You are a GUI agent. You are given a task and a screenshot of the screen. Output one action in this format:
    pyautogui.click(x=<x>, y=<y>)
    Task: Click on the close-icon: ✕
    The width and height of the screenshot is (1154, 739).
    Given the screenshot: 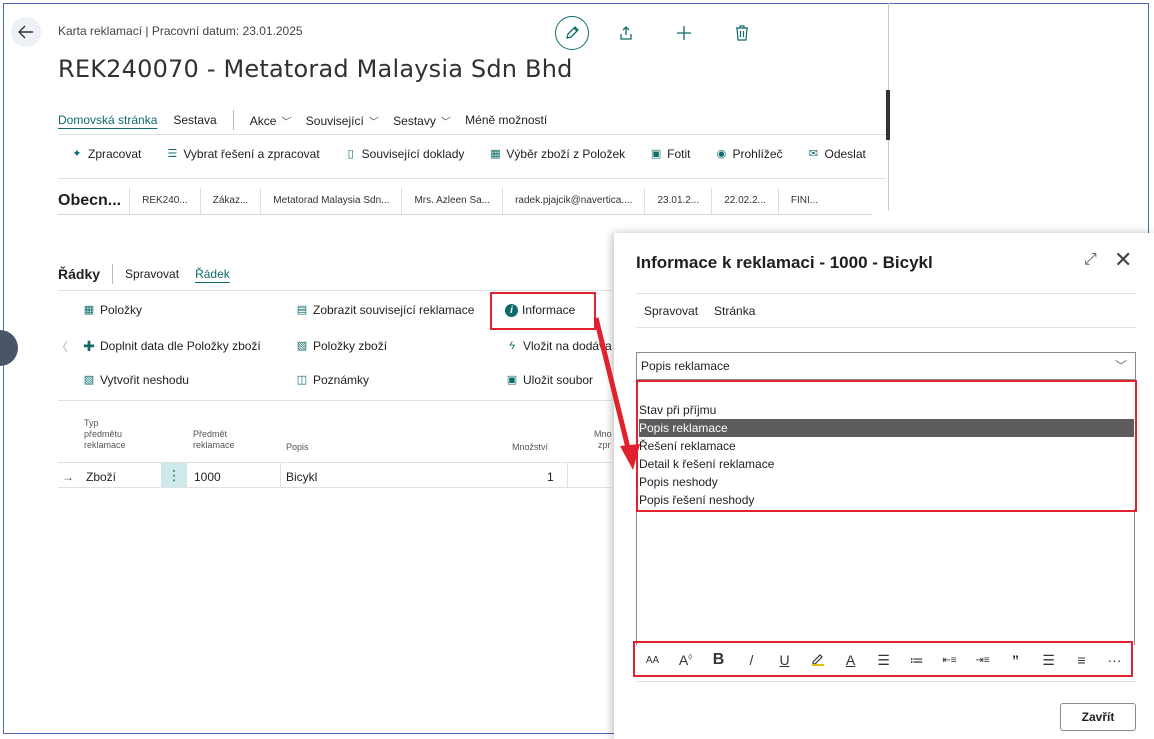 What is the action you would take?
    pyautogui.click(x=1123, y=260)
    